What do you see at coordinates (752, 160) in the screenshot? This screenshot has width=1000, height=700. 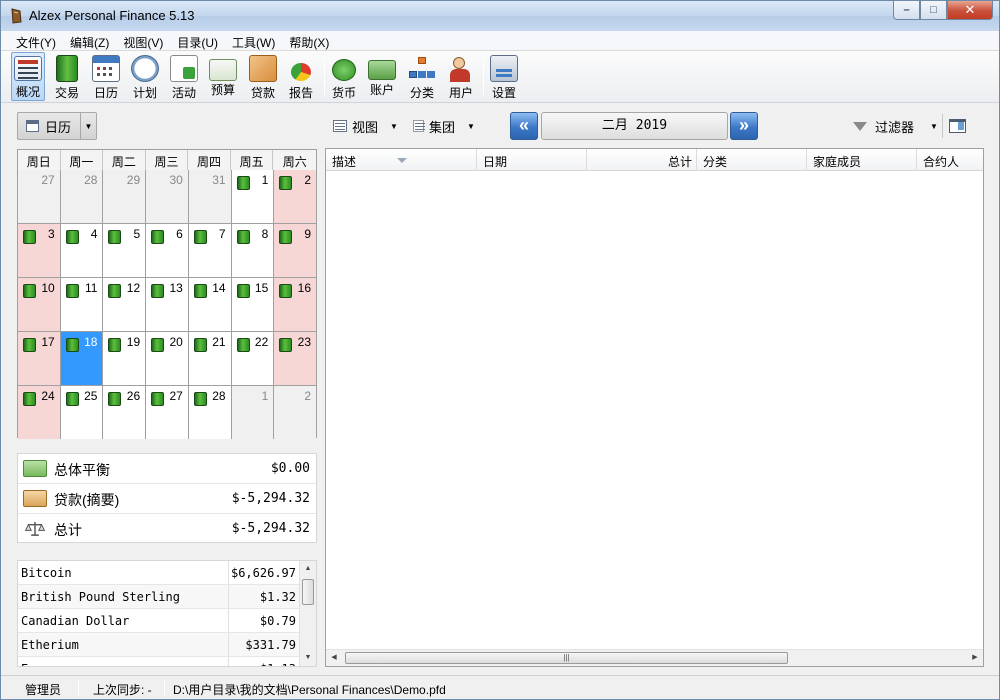 I see `column-category: 分类` at bounding box center [752, 160].